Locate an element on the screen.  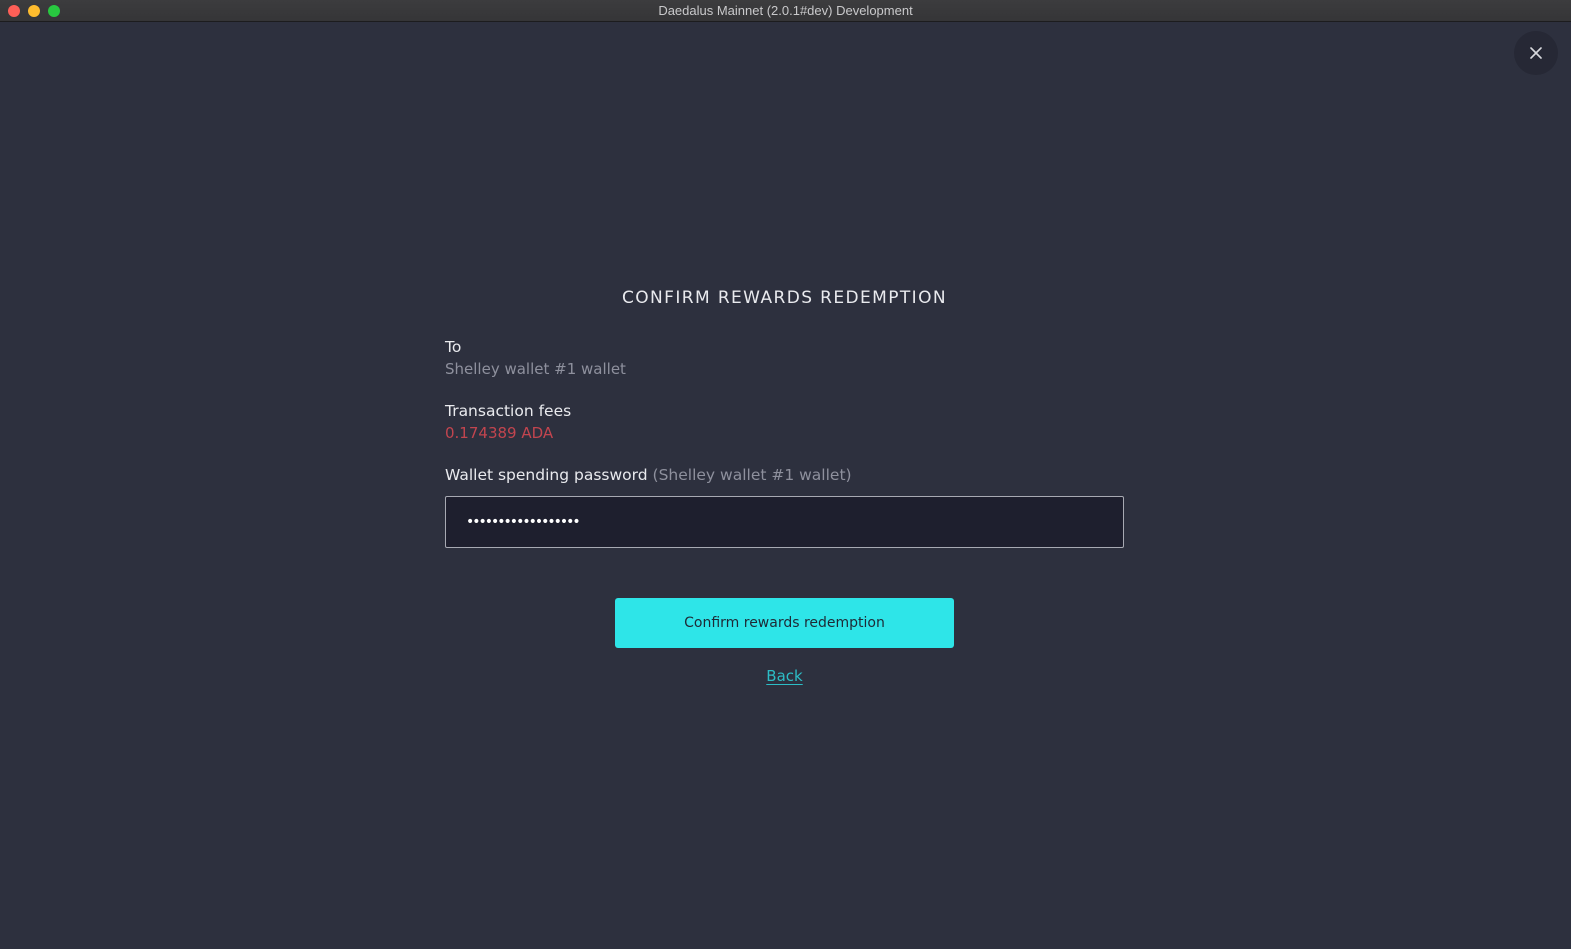
fees-label: Transaction fees is located at coordinates (508, 411).